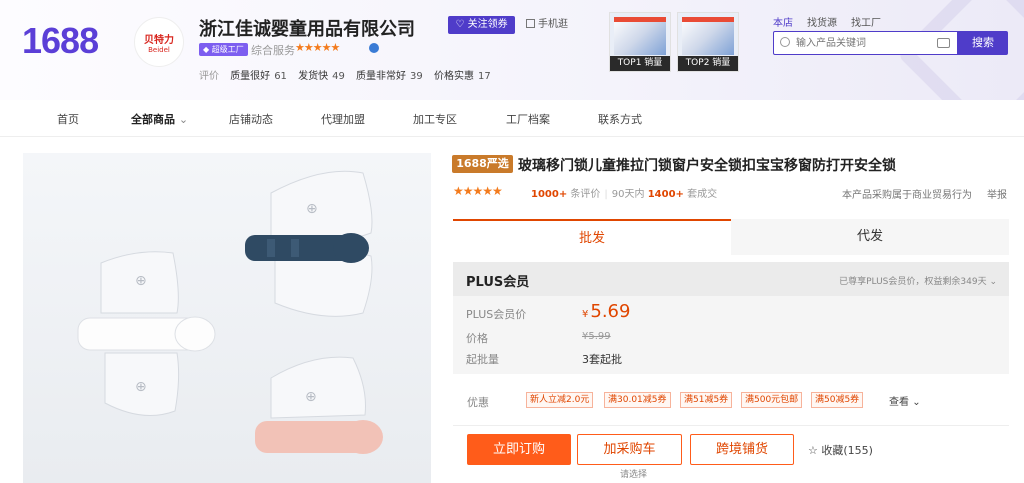  What do you see at coordinates (628, 194) in the screenshot?
I see `days-label: 90天内` at bounding box center [628, 194].